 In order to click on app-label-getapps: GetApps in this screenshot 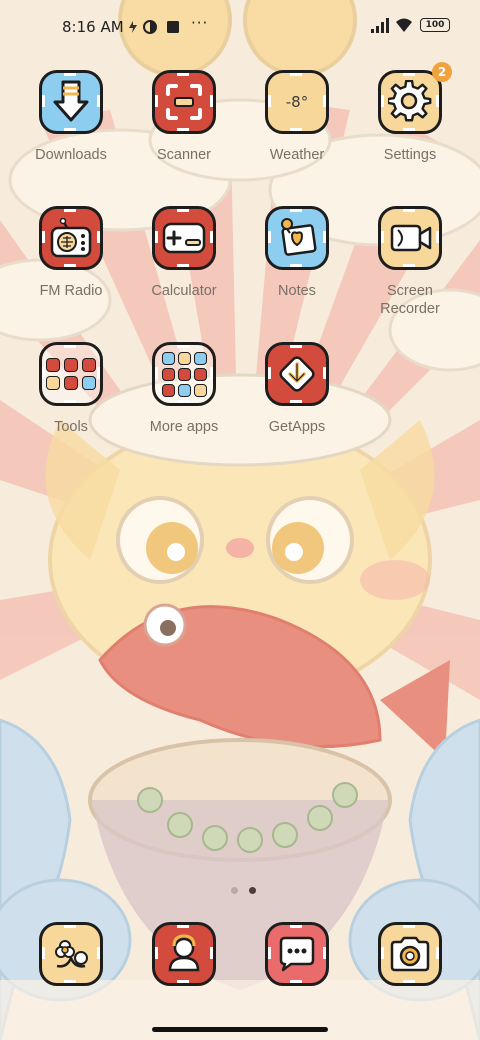, I will do `click(297, 427)`.